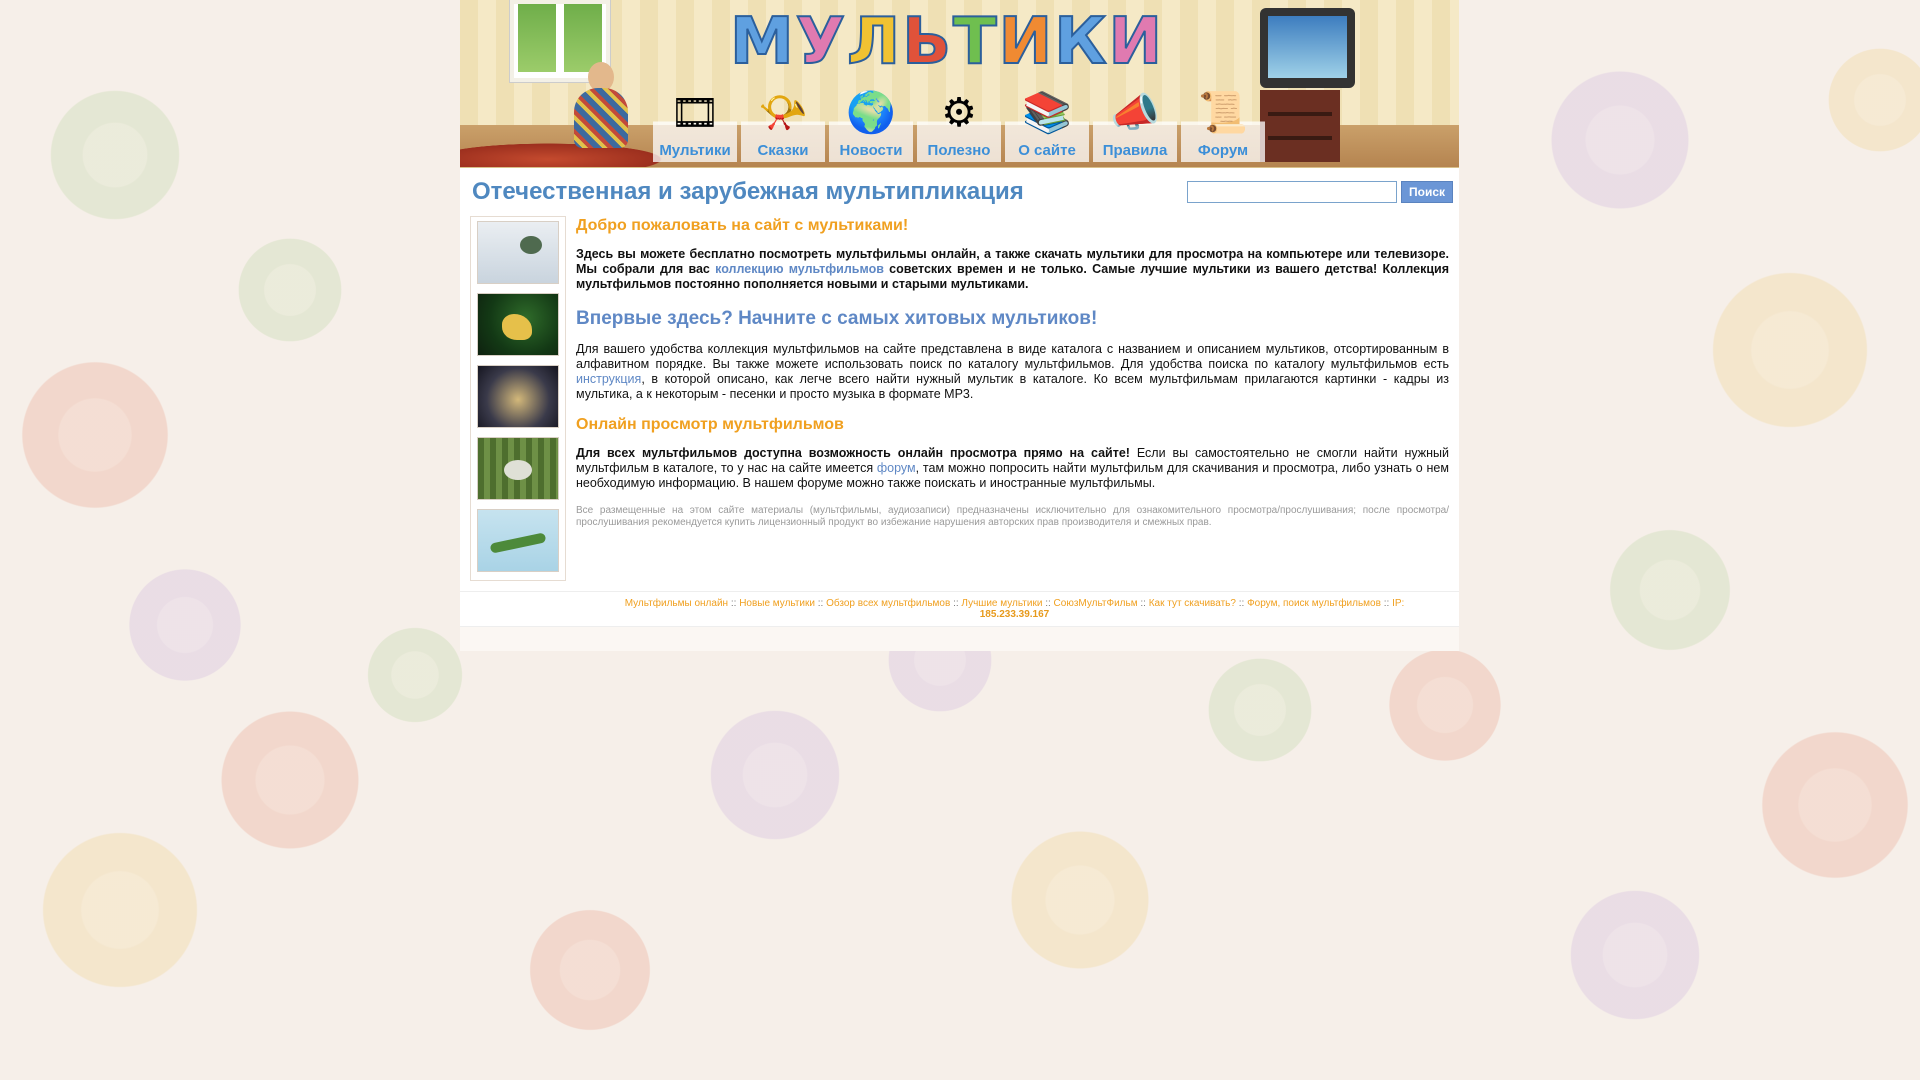 The height and width of the screenshot is (1080, 1920). I want to click on nav-item: 📯 Сказки, so click(783, 125).